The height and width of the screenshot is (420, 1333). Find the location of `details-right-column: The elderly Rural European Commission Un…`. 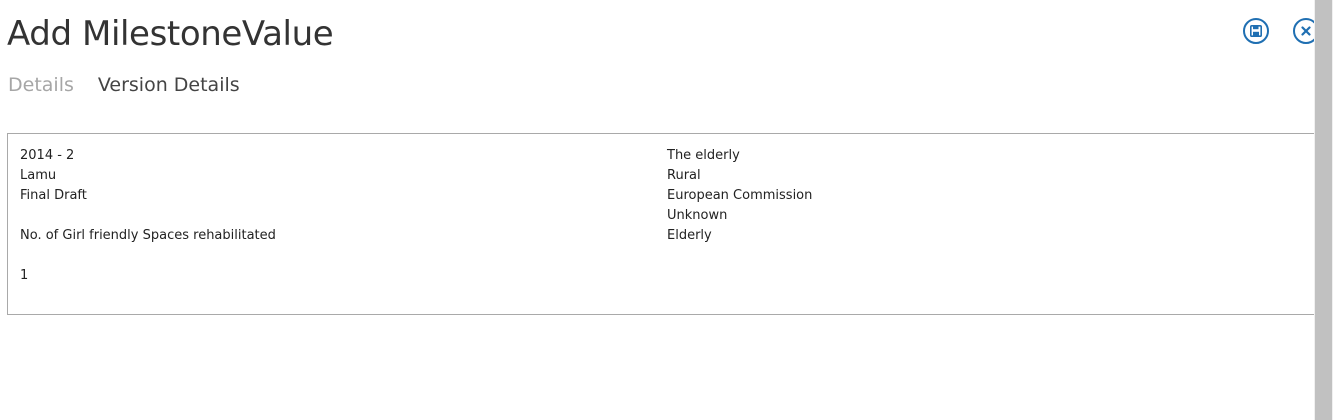

details-right-column: The elderly Rural European Commission Un… is located at coordinates (739, 196).